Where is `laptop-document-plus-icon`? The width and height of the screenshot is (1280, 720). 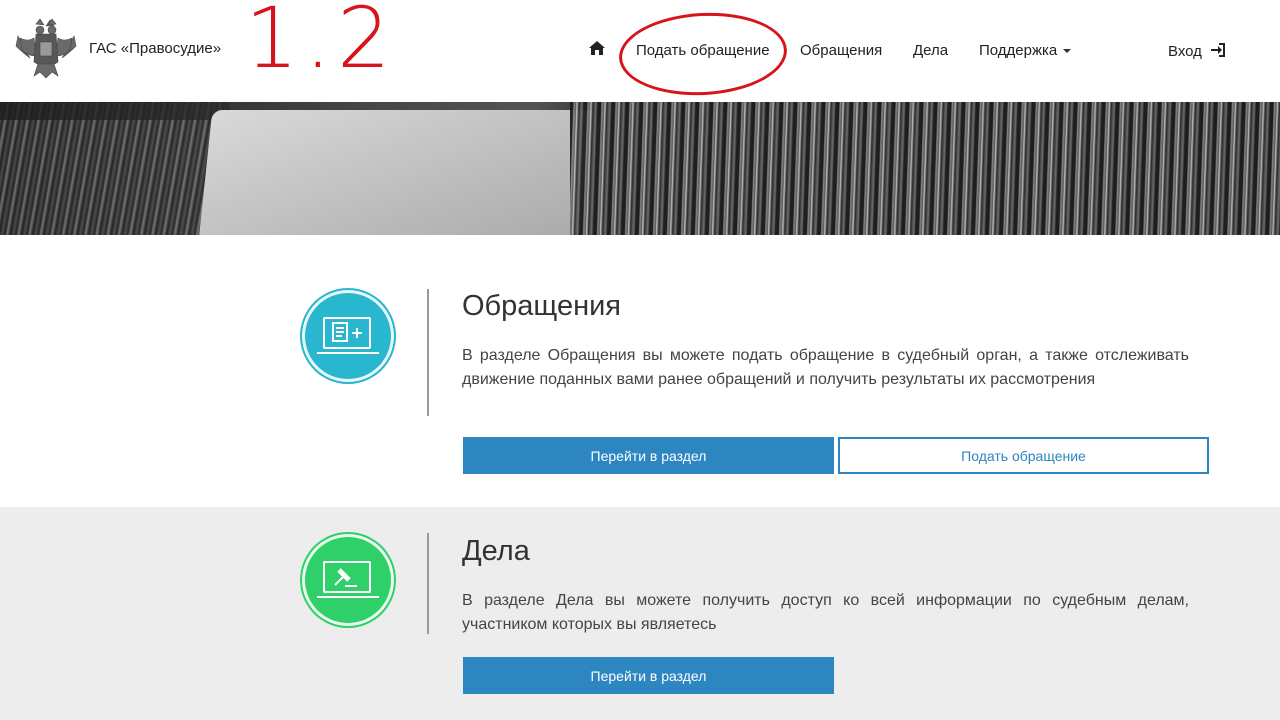 laptop-document-plus-icon is located at coordinates (348, 336).